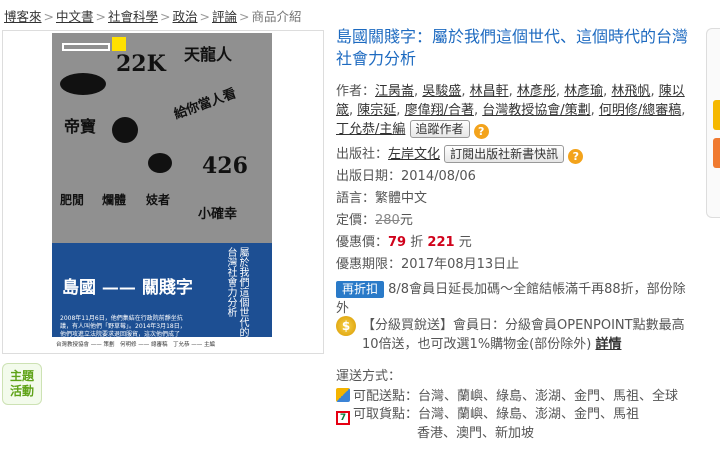 The image size is (720, 465). What do you see at coordinates (370, 129) in the screenshot?
I see `author-link: 丁允恭/主編` at bounding box center [370, 129].